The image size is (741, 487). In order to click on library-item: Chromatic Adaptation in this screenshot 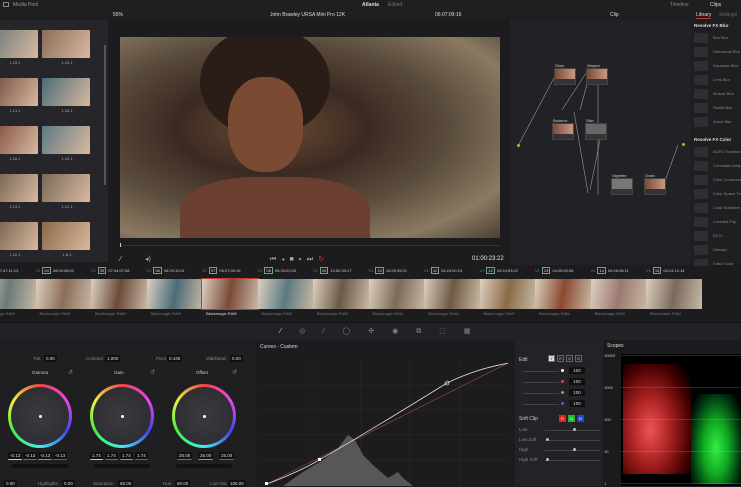, I will do `click(717, 166)`.